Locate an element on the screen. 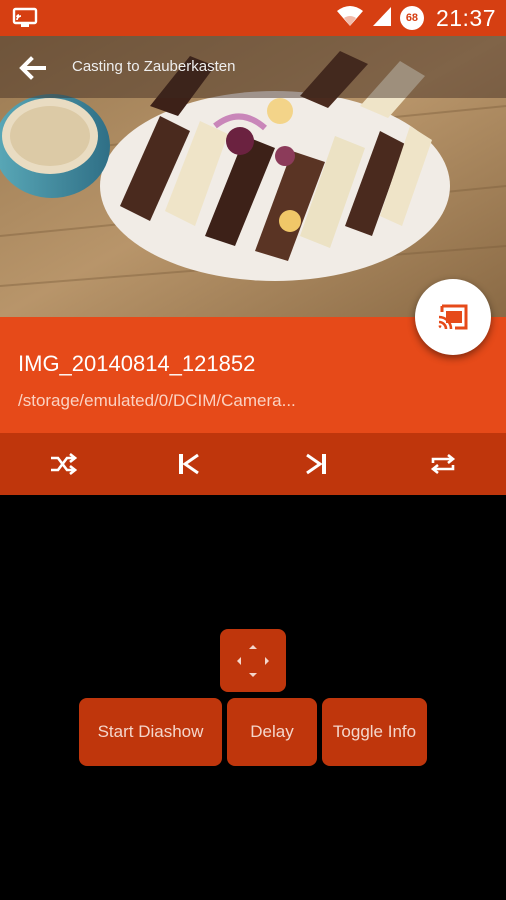  repeat-button is located at coordinates (443, 464).